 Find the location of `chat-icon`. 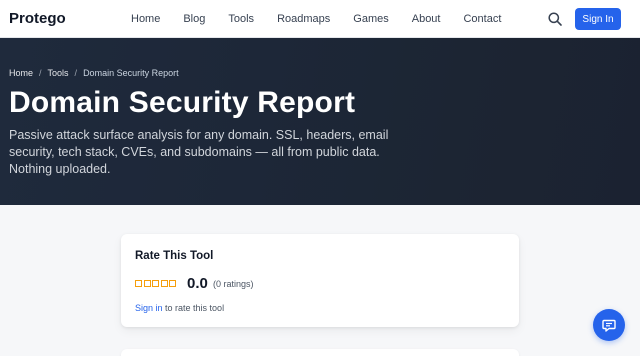

chat-icon is located at coordinates (609, 325).